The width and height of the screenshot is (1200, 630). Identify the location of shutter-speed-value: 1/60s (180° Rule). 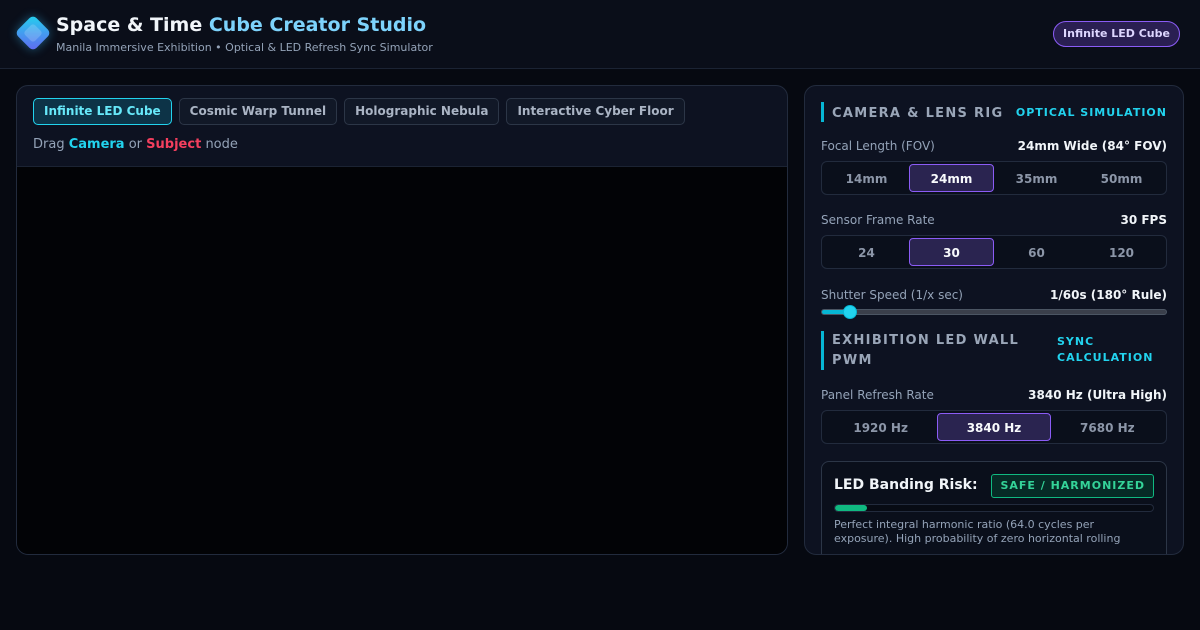
(1108, 295).